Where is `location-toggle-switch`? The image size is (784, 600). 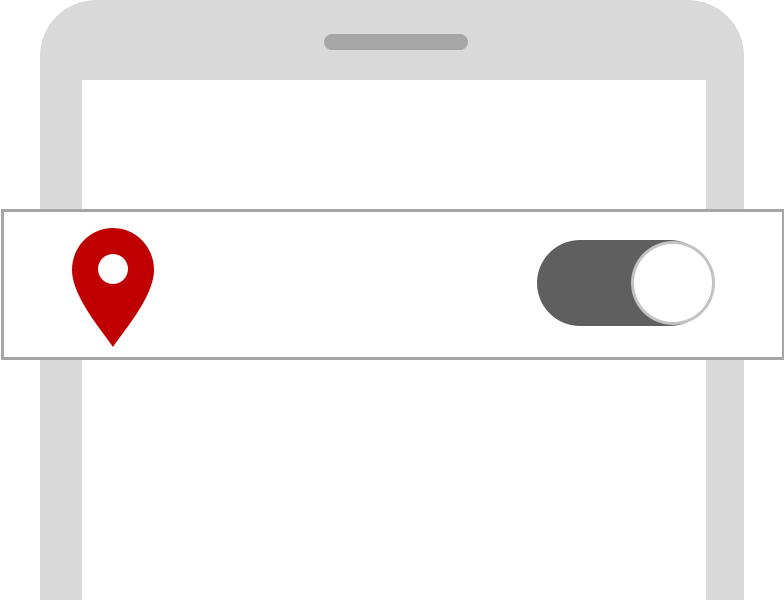 location-toggle-switch is located at coordinates (626, 283).